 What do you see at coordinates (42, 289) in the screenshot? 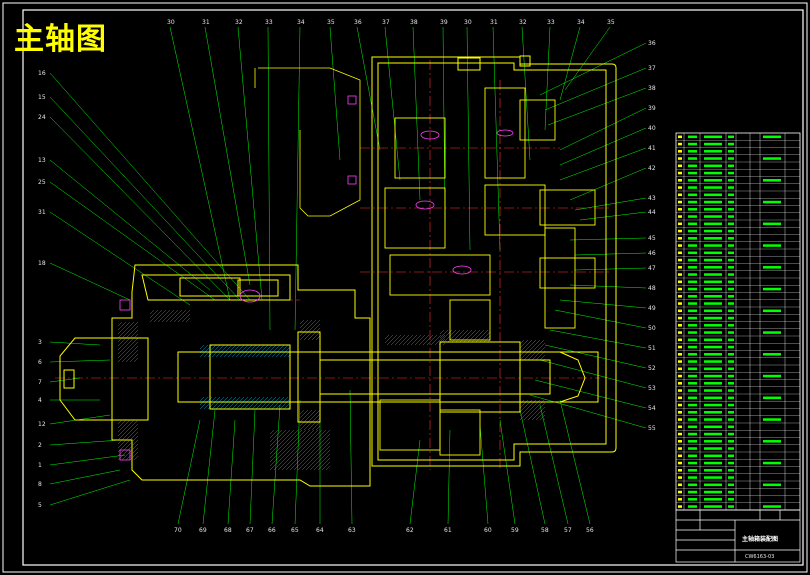
I see `balloon-labels-left: 161524132531183674122185` at bounding box center [42, 289].